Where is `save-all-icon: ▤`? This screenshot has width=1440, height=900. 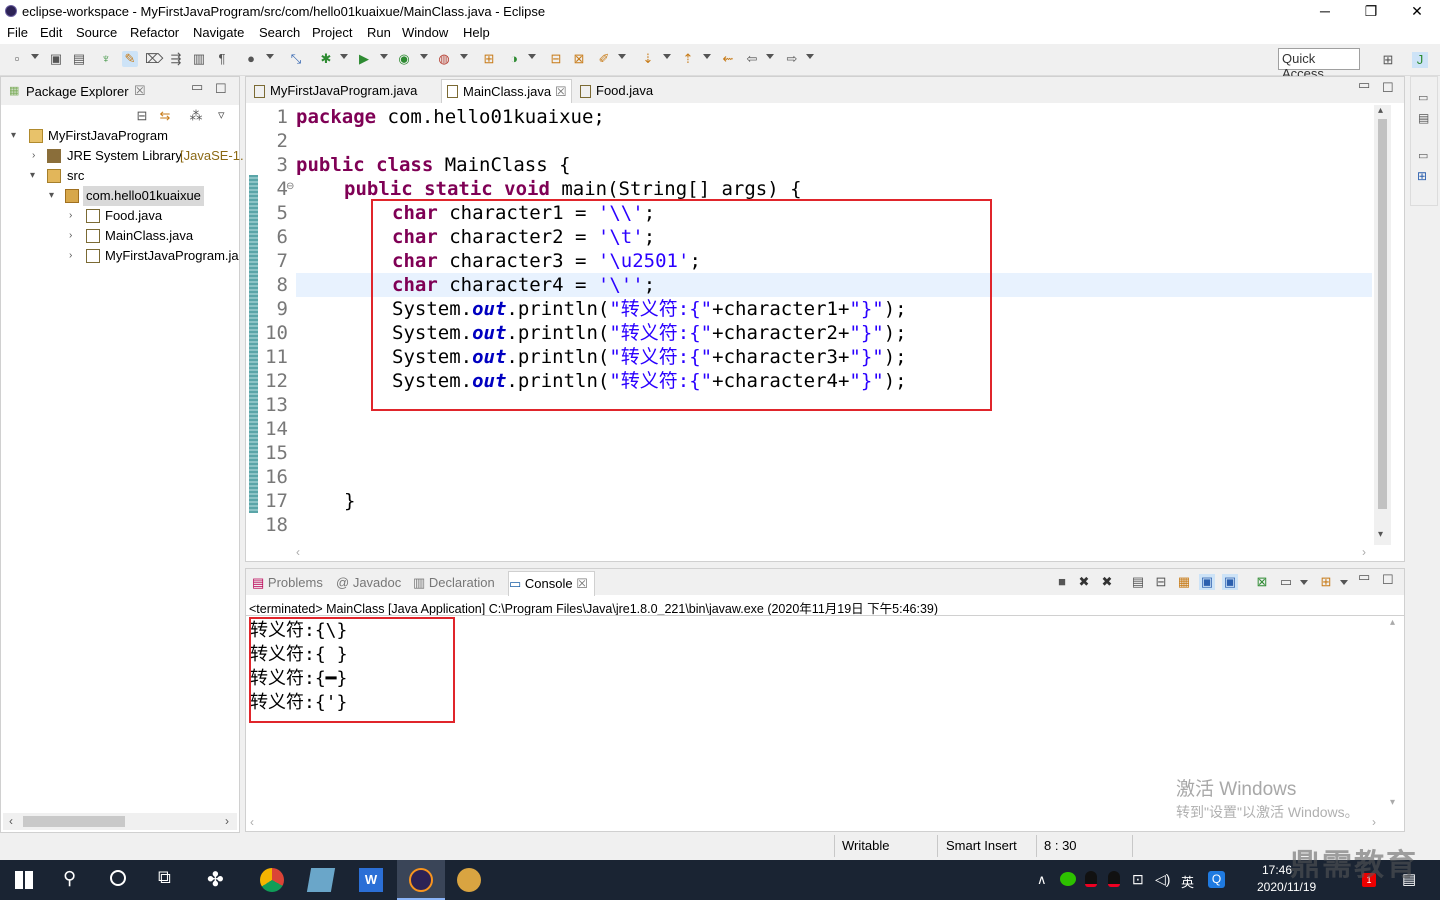 save-all-icon: ▤ is located at coordinates (79, 59).